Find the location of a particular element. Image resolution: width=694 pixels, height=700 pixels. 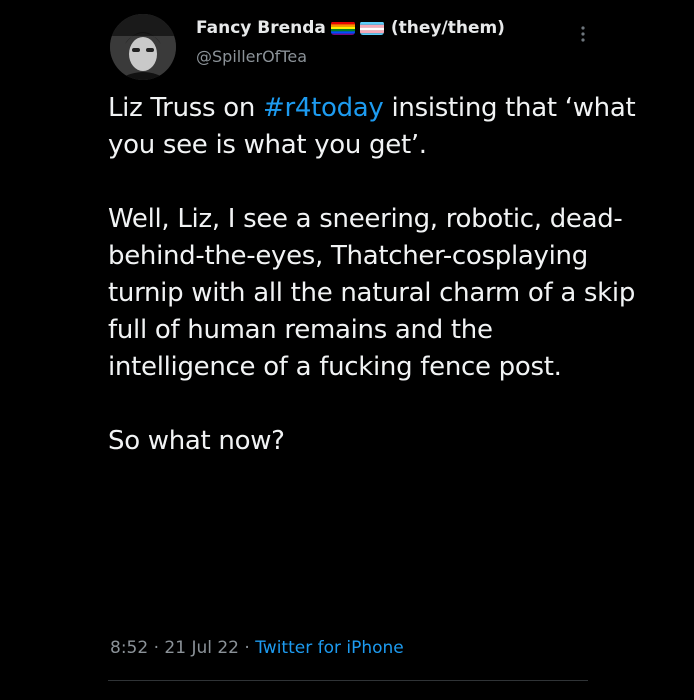

more-vertical-icon is located at coordinates (583, 34).